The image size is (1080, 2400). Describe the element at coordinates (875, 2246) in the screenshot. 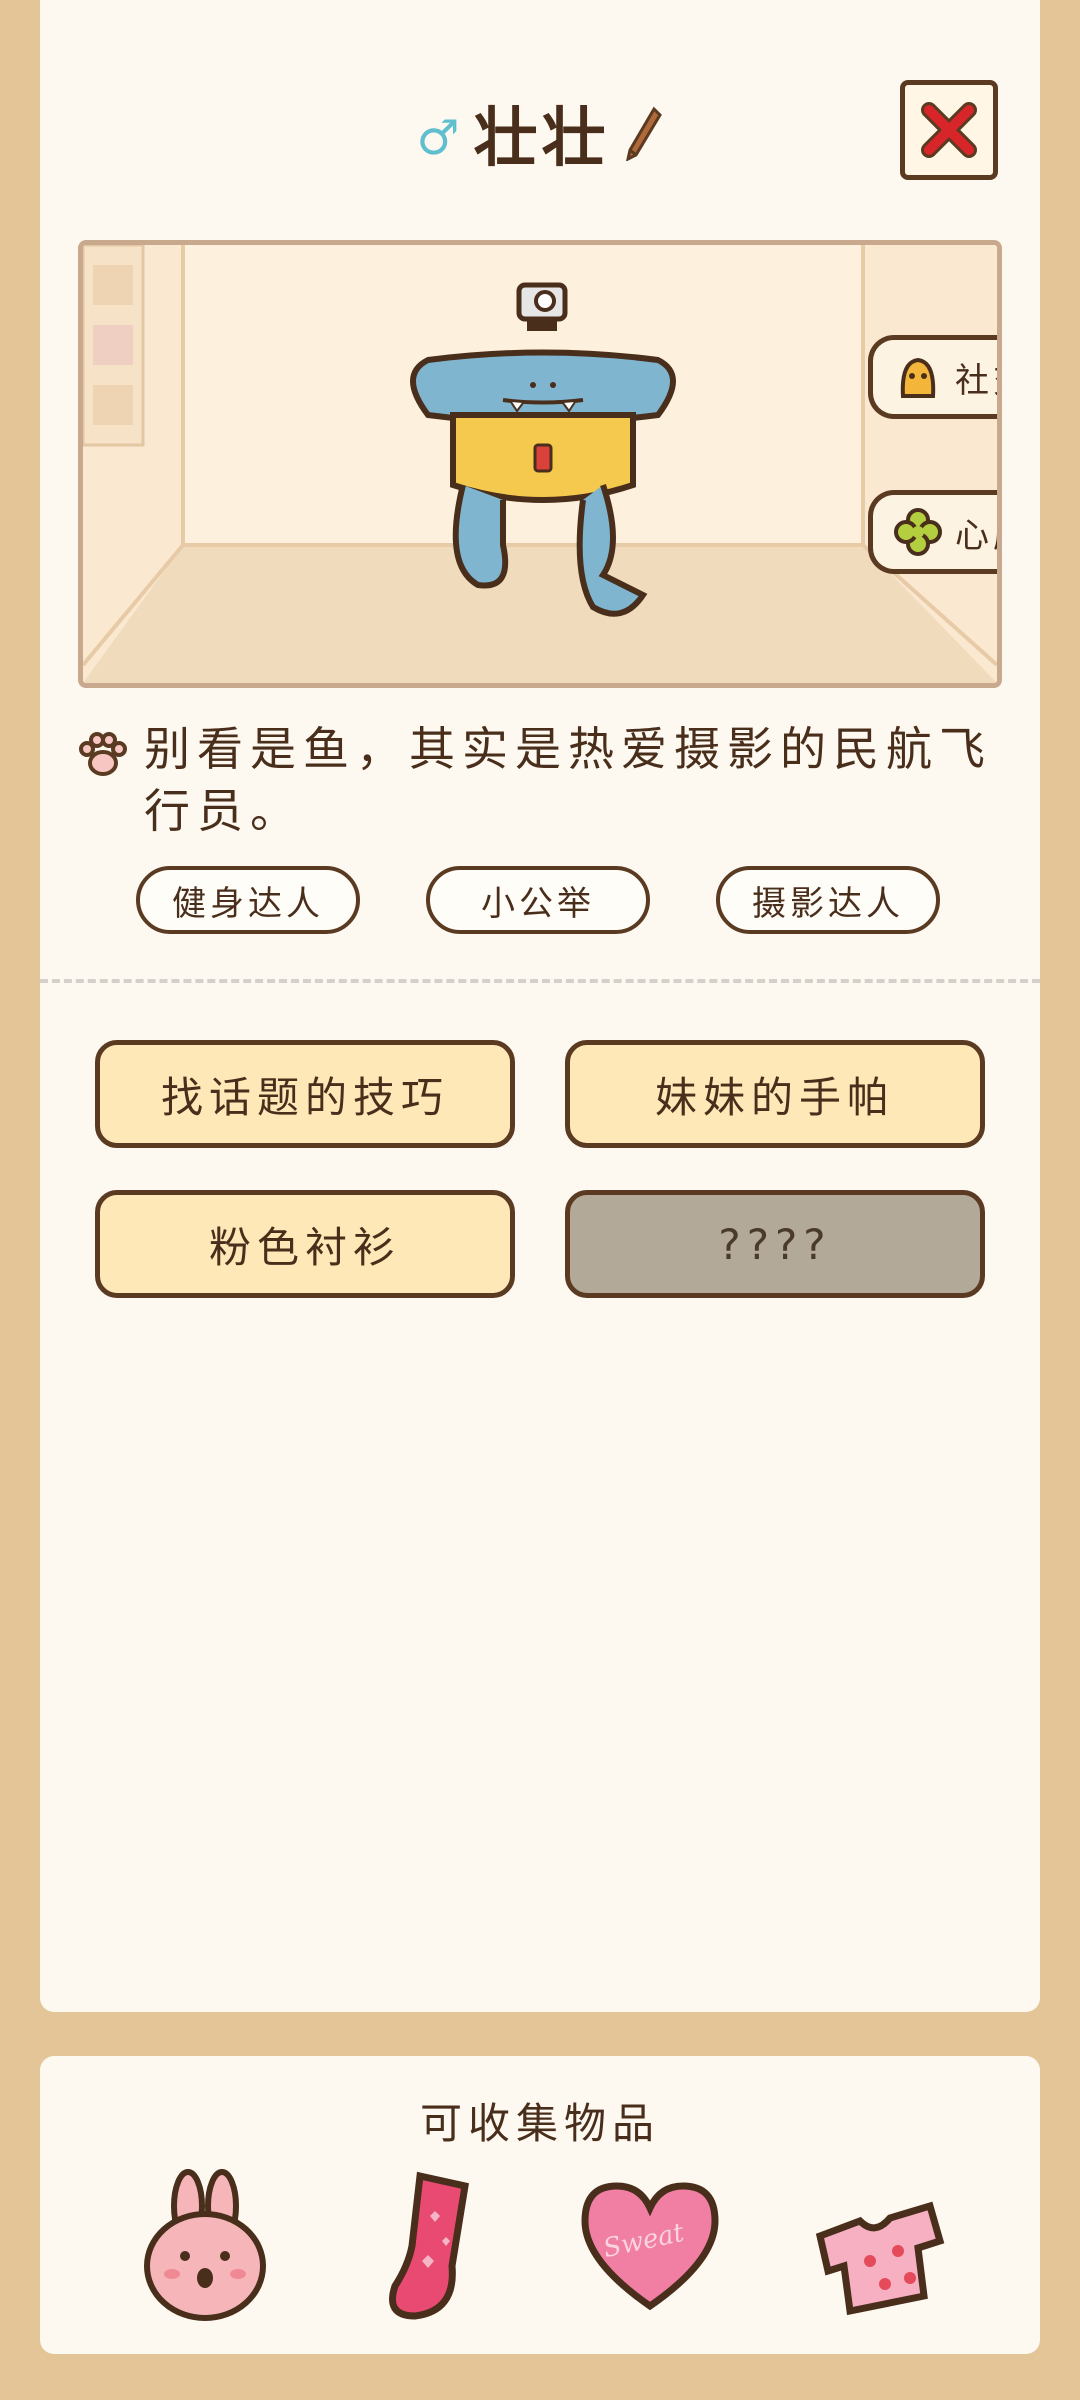

I see `shirt-icon` at that location.